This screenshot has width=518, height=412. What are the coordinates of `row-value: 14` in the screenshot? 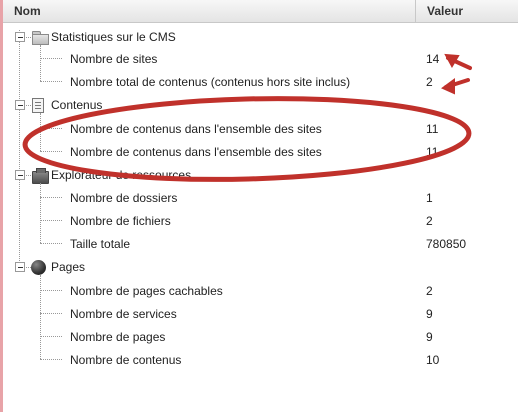 It's located at (433, 59).